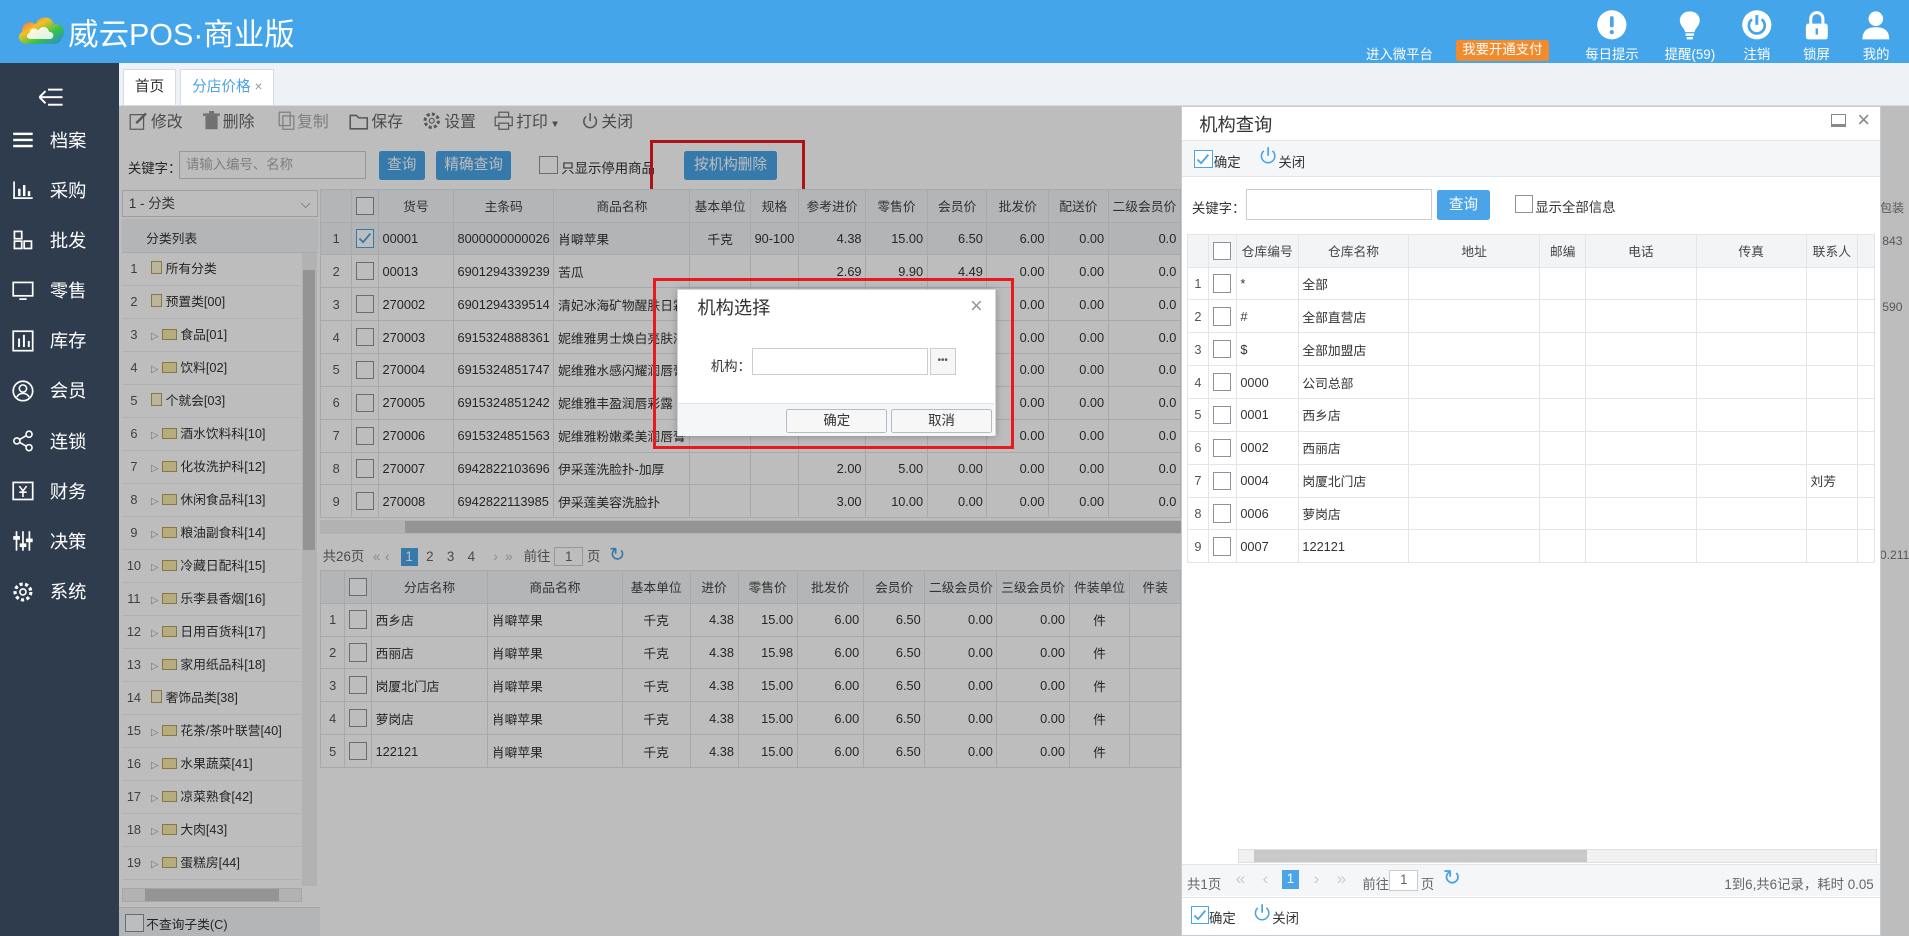  Describe the element at coordinates (1268, 157) in the screenshot. I see `power-icon` at that location.